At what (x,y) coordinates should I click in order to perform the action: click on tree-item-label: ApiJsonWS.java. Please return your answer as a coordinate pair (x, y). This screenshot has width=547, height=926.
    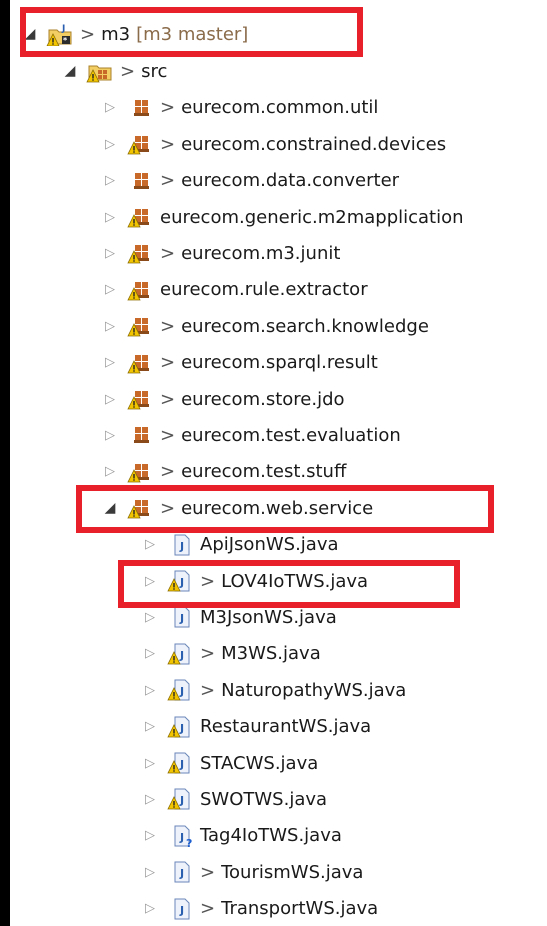
    Looking at the image, I should click on (269, 544).